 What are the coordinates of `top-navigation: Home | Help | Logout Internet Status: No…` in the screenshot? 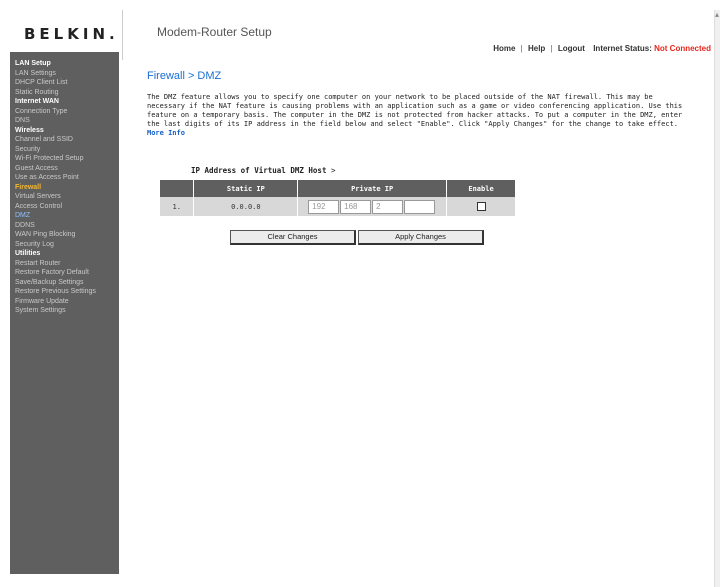 It's located at (602, 48).